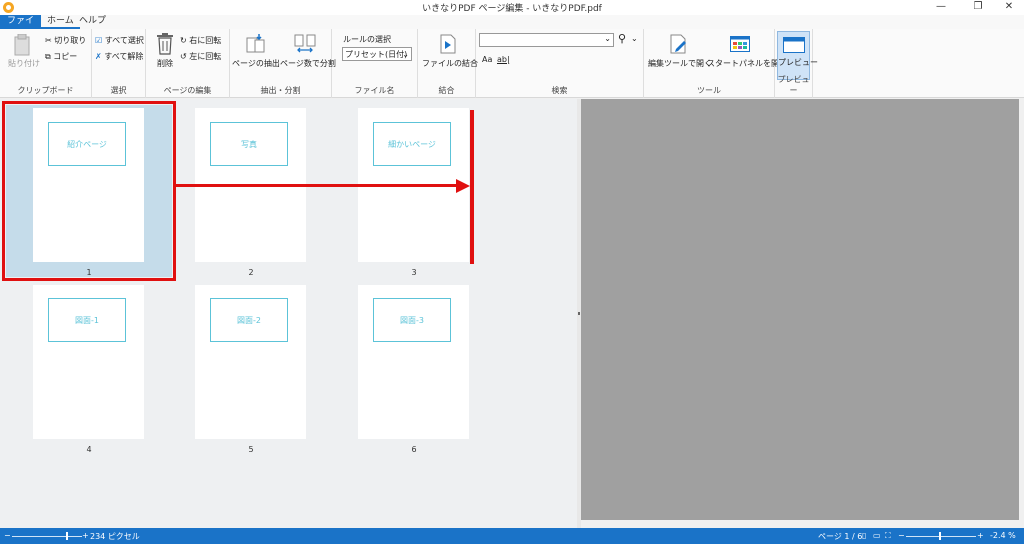 The image size is (1024, 544). I want to click on preview-icon, so click(794, 45).